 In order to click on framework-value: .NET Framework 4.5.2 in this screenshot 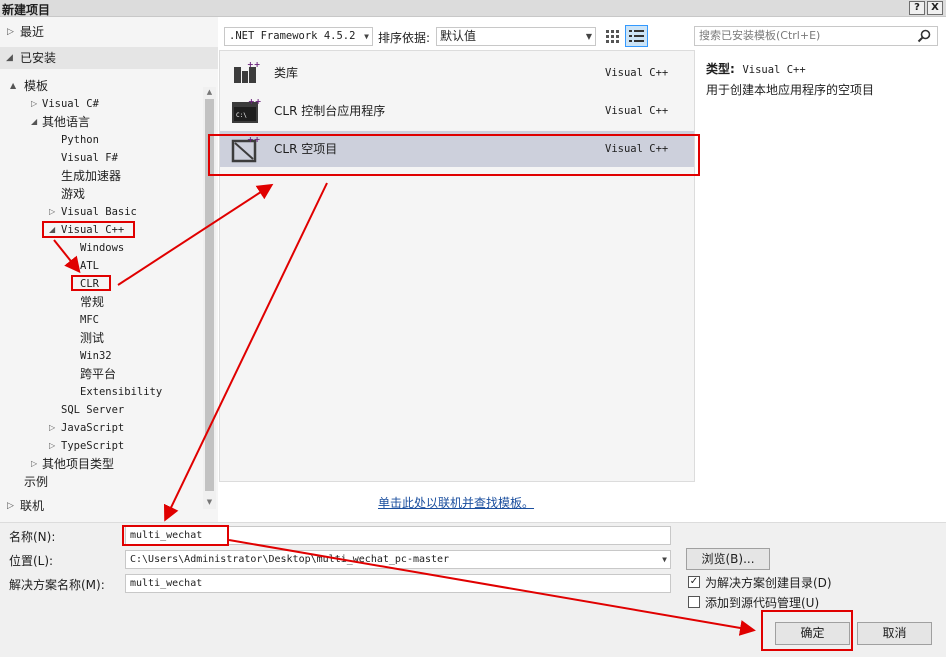, I will do `click(292, 36)`.